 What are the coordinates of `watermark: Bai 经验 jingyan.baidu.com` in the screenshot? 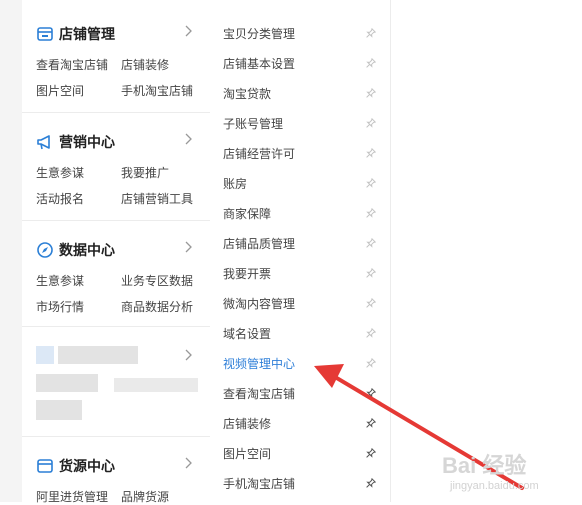 It's located at (511, 475).